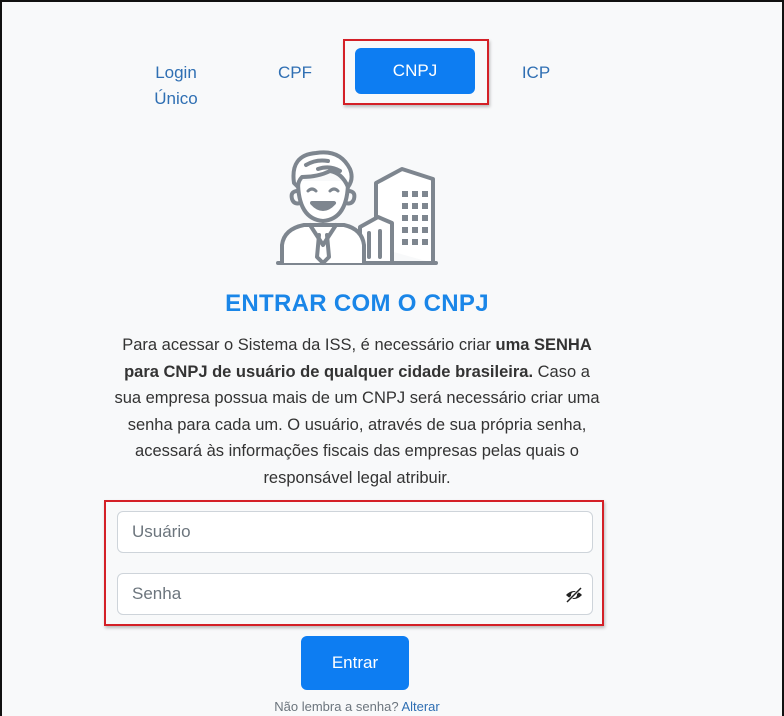 The image size is (784, 716). I want to click on tab-cpf: CPF, so click(295, 73).